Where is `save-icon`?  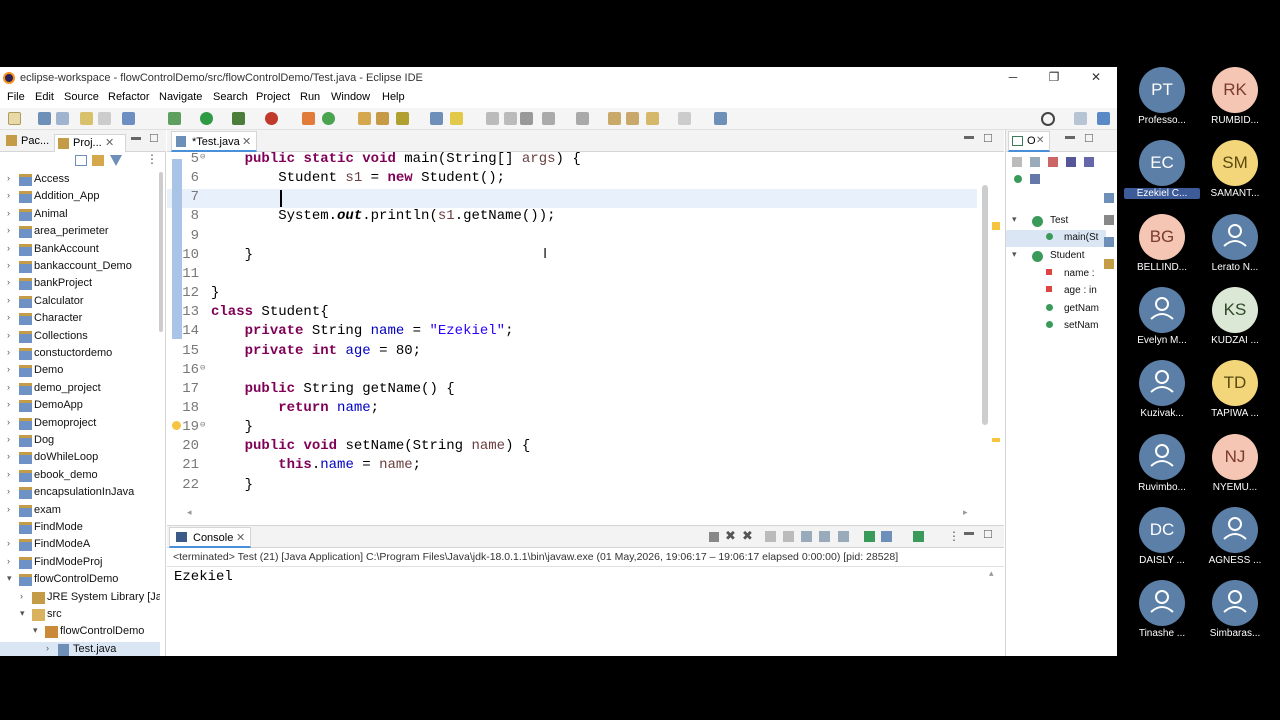 save-icon is located at coordinates (44, 118).